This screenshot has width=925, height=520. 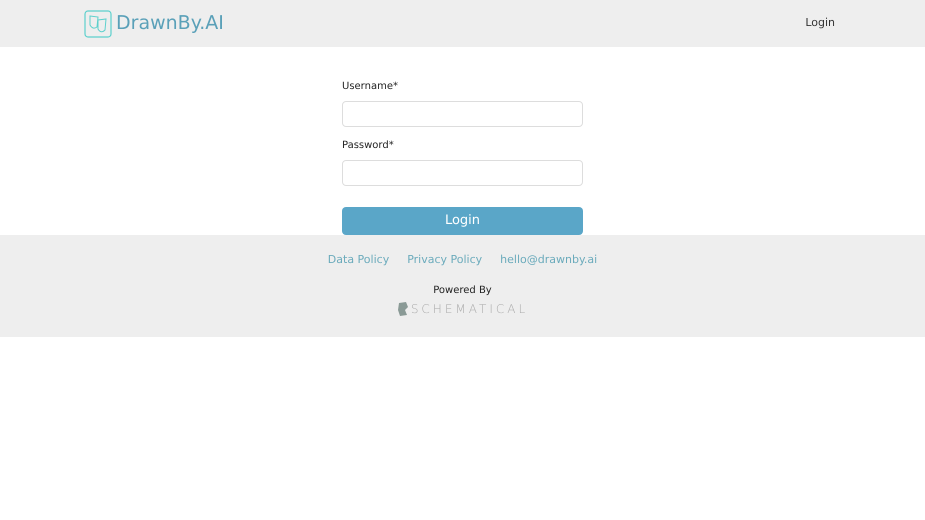 I want to click on login-button: Login, so click(x=462, y=221).